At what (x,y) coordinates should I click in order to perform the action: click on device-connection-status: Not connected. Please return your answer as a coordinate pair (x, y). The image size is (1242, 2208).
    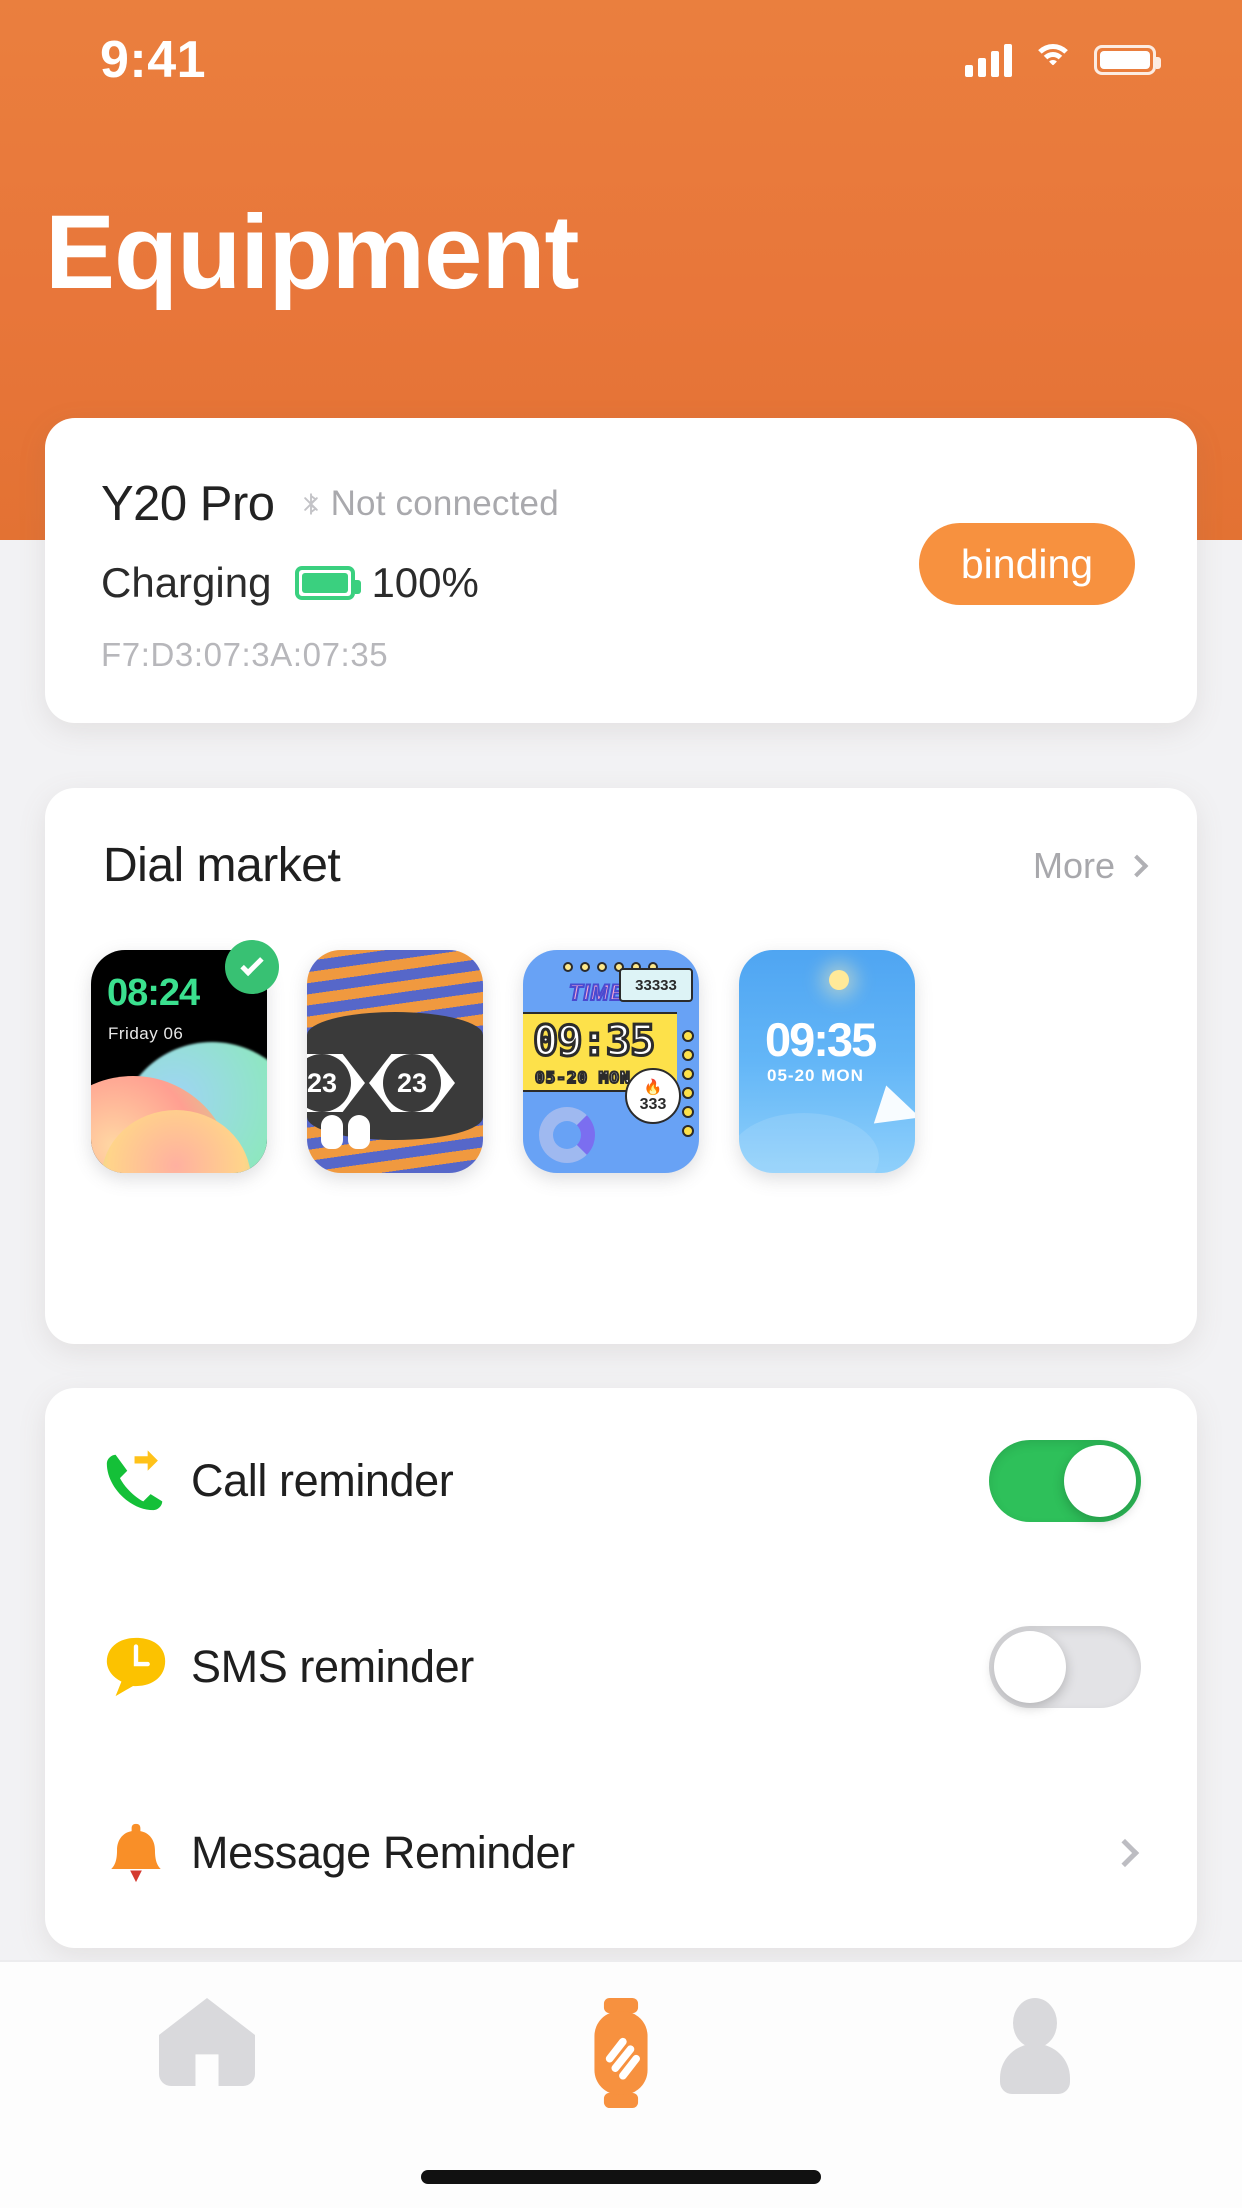
    Looking at the image, I should click on (444, 503).